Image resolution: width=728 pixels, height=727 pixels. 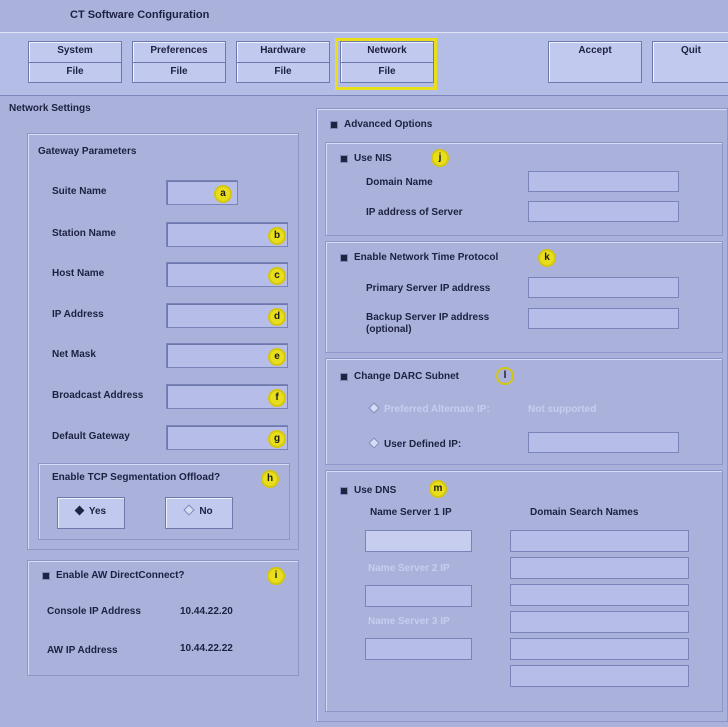 I want to click on aw-ip-value: 10.44.22.22, so click(x=206, y=648).